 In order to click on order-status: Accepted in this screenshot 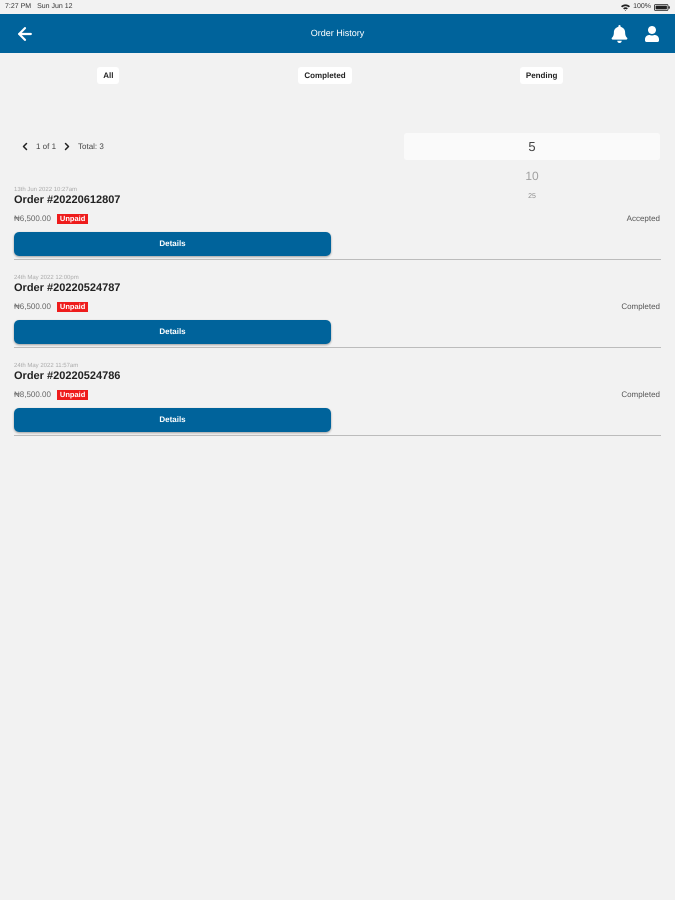, I will do `click(643, 219)`.